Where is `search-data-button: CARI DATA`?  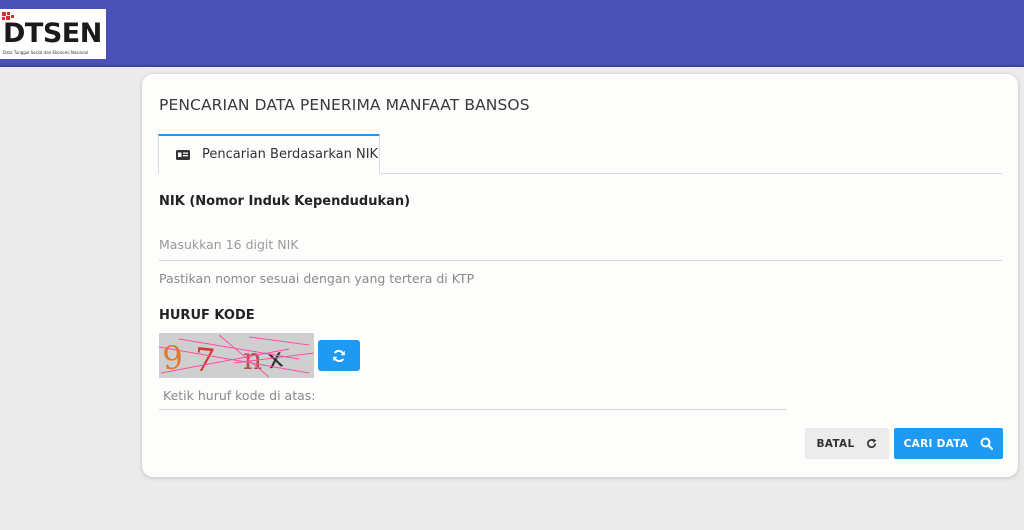 search-data-button: CARI DATA is located at coordinates (948, 443).